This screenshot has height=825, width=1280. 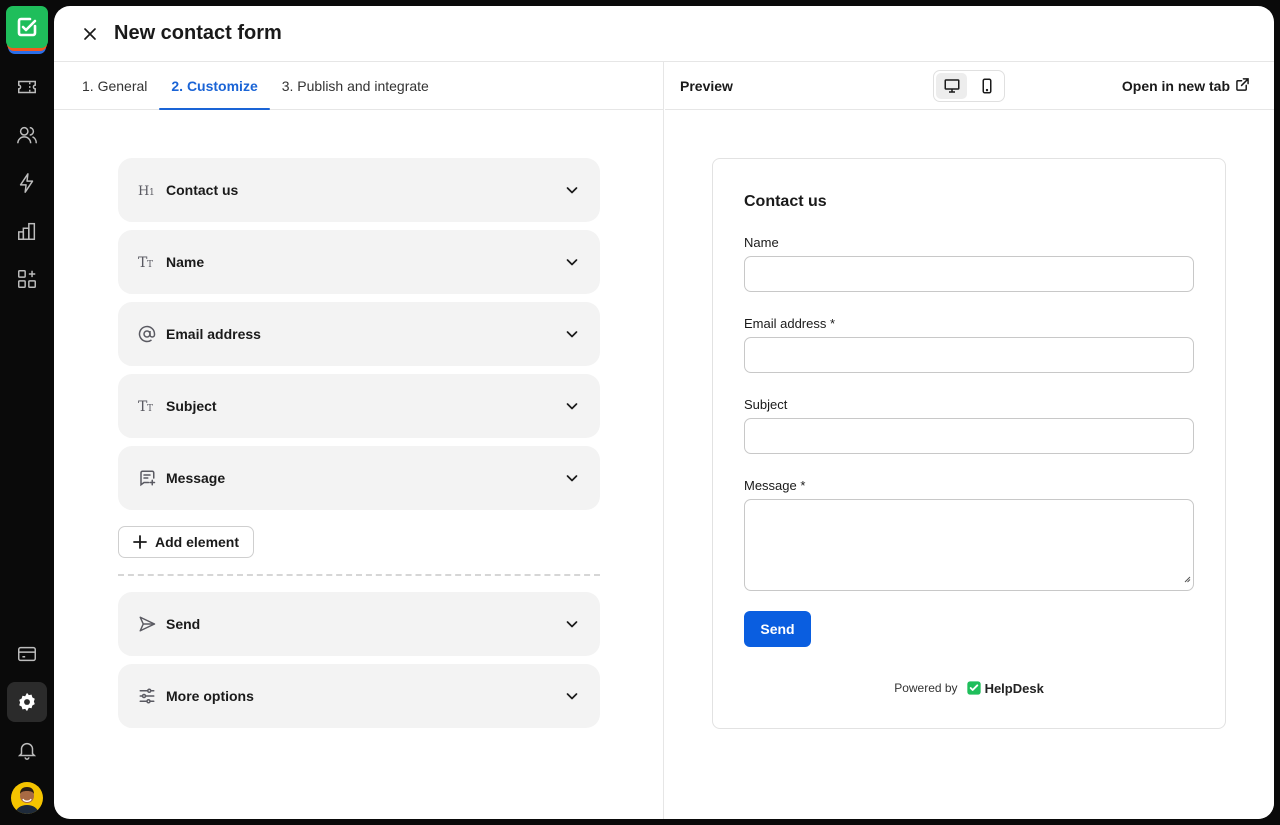 What do you see at coordinates (27, 412) in the screenshot?
I see `sidebar` at bounding box center [27, 412].